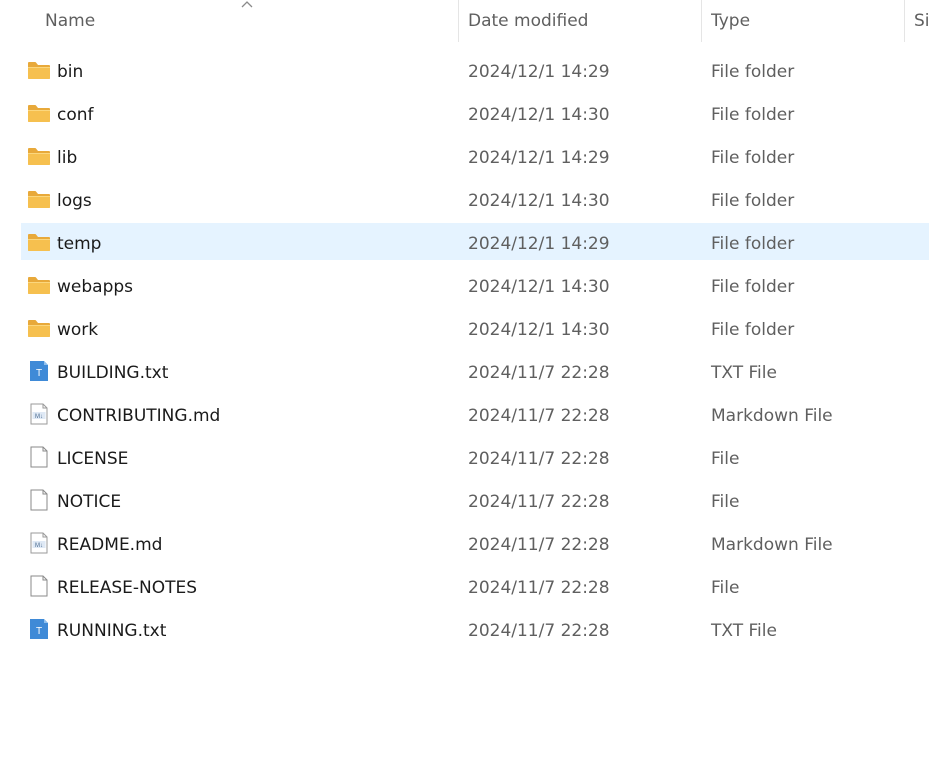 This screenshot has width=929, height=763. I want to click on file-name: lib, so click(67, 158).